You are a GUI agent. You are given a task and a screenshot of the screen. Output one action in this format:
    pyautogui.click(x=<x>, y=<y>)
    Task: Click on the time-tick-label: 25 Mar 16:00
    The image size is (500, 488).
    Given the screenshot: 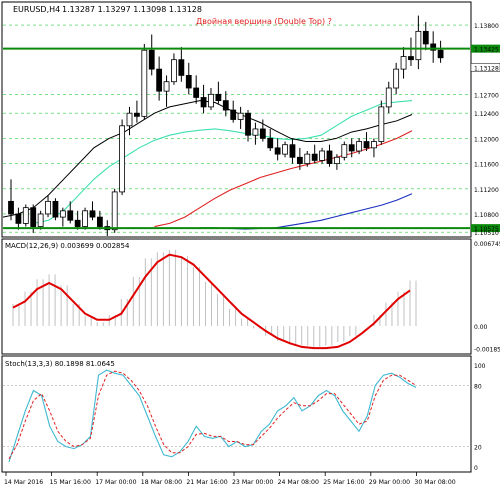 What is the action you would take?
    pyautogui.click(x=343, y=482)
    